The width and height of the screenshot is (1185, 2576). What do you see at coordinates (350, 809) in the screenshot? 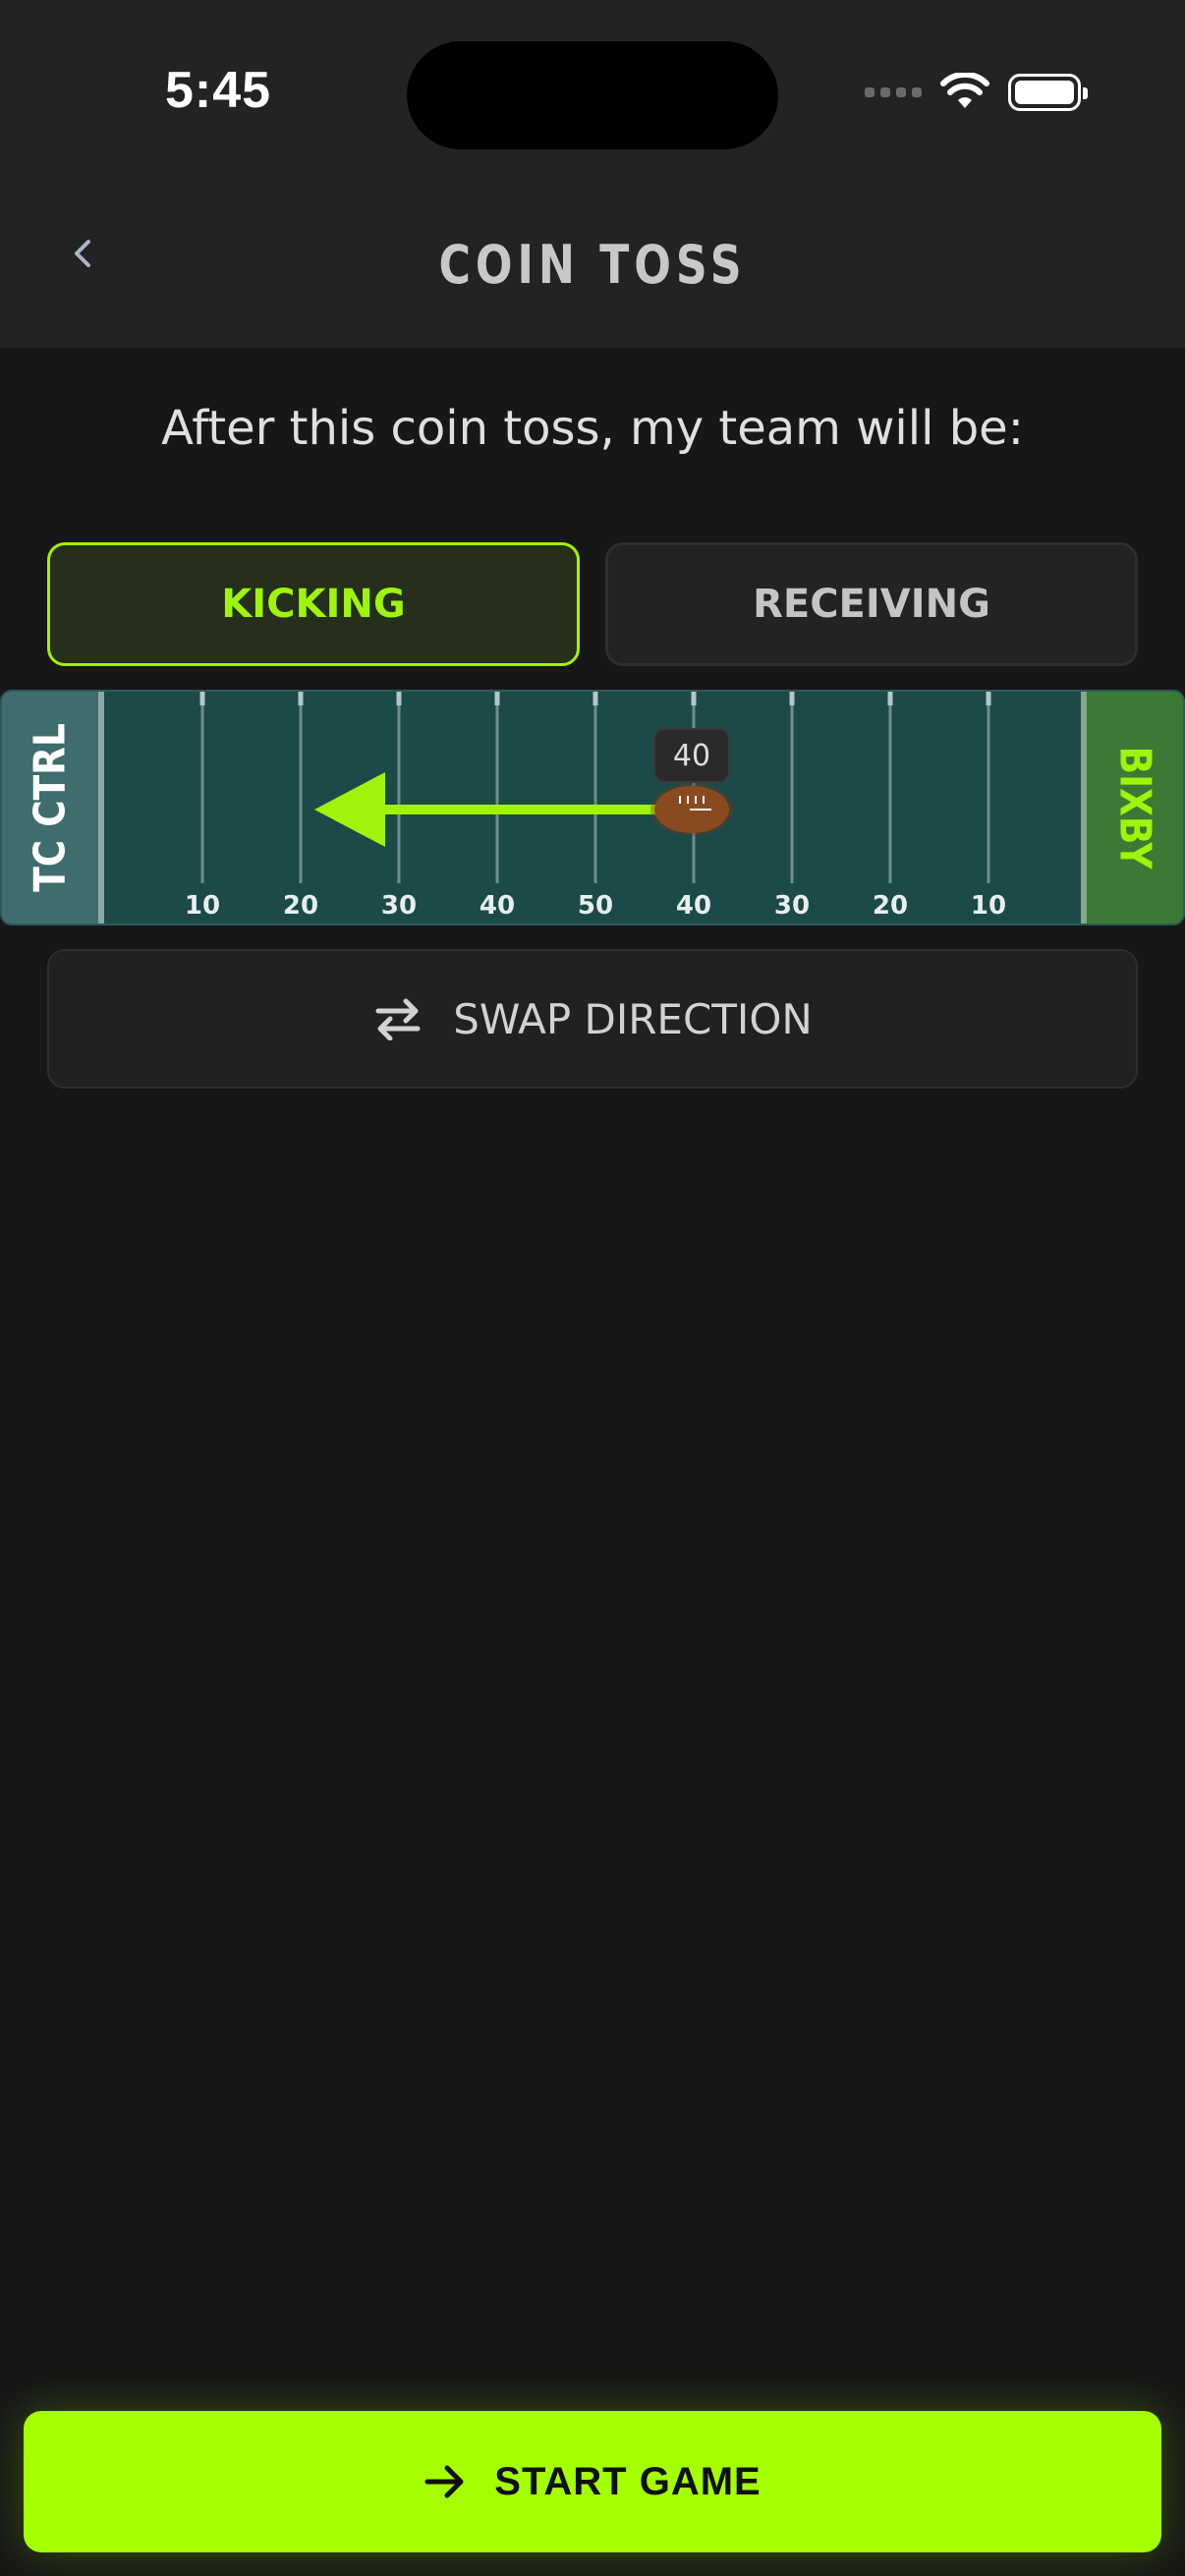
I see `kick-arrow-head` at bounding box center [350, 809].